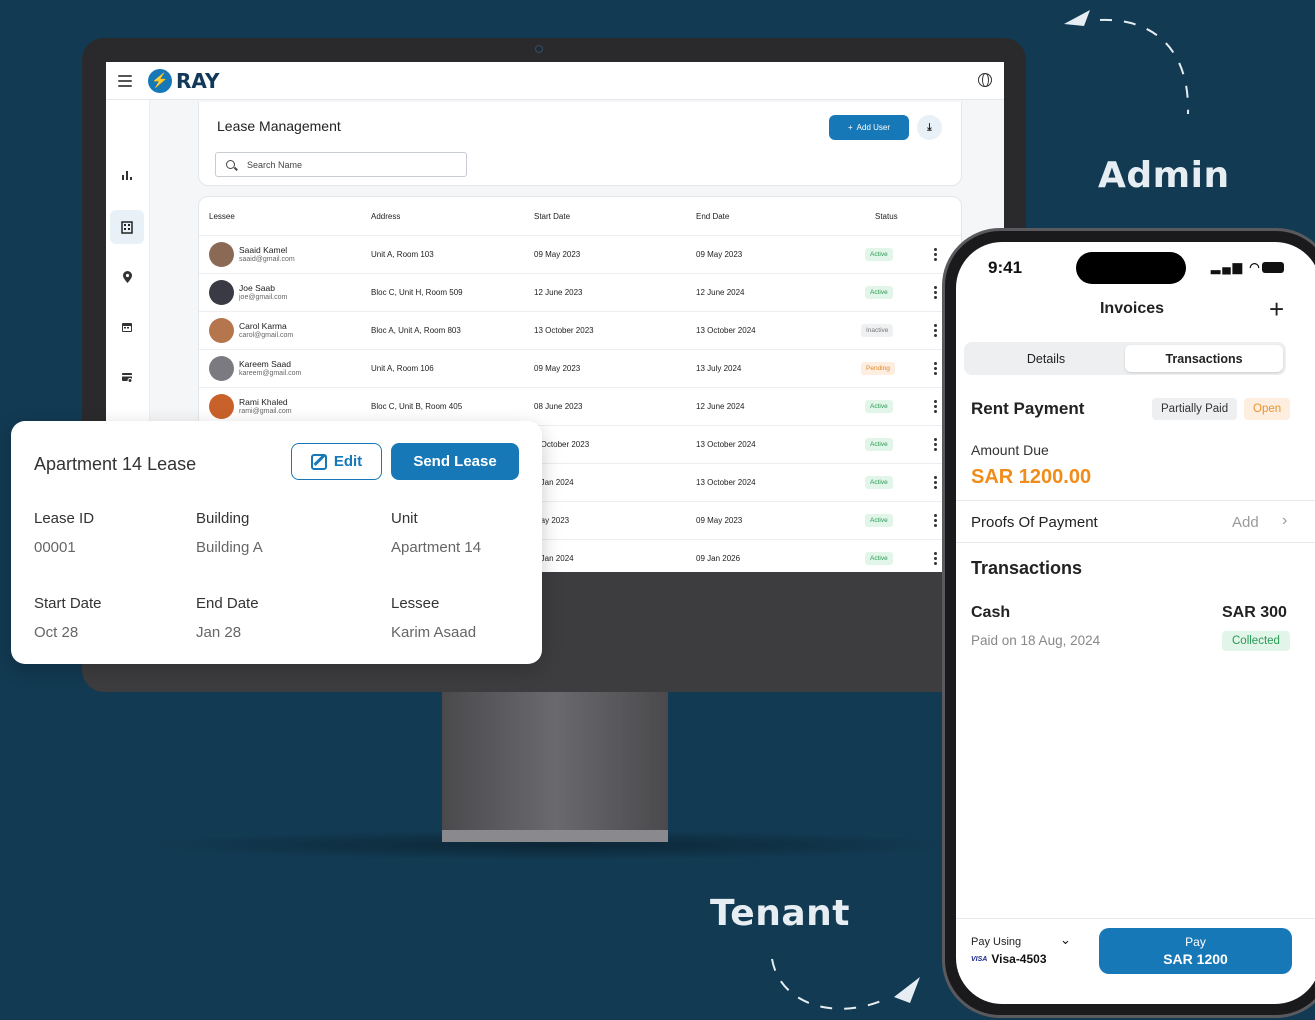  Describe the element at coordinates (223, 518) in the screenshot. I see `field-label: Building` at that location.